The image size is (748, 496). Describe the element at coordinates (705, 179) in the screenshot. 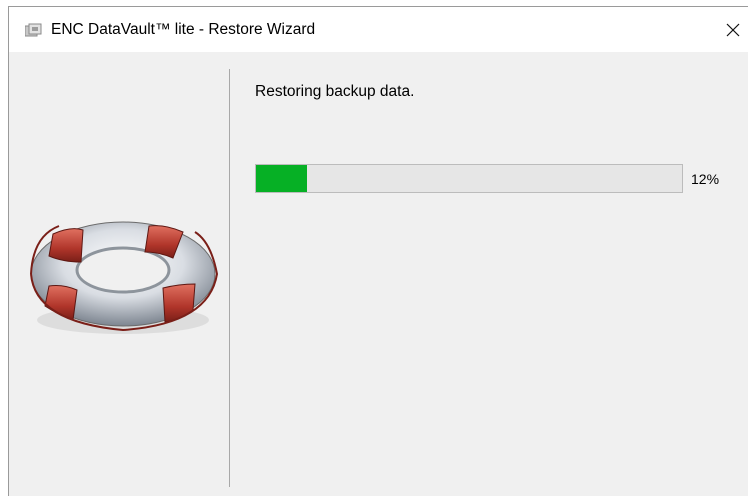

I see `progress-percent-label: 12%` at that location.